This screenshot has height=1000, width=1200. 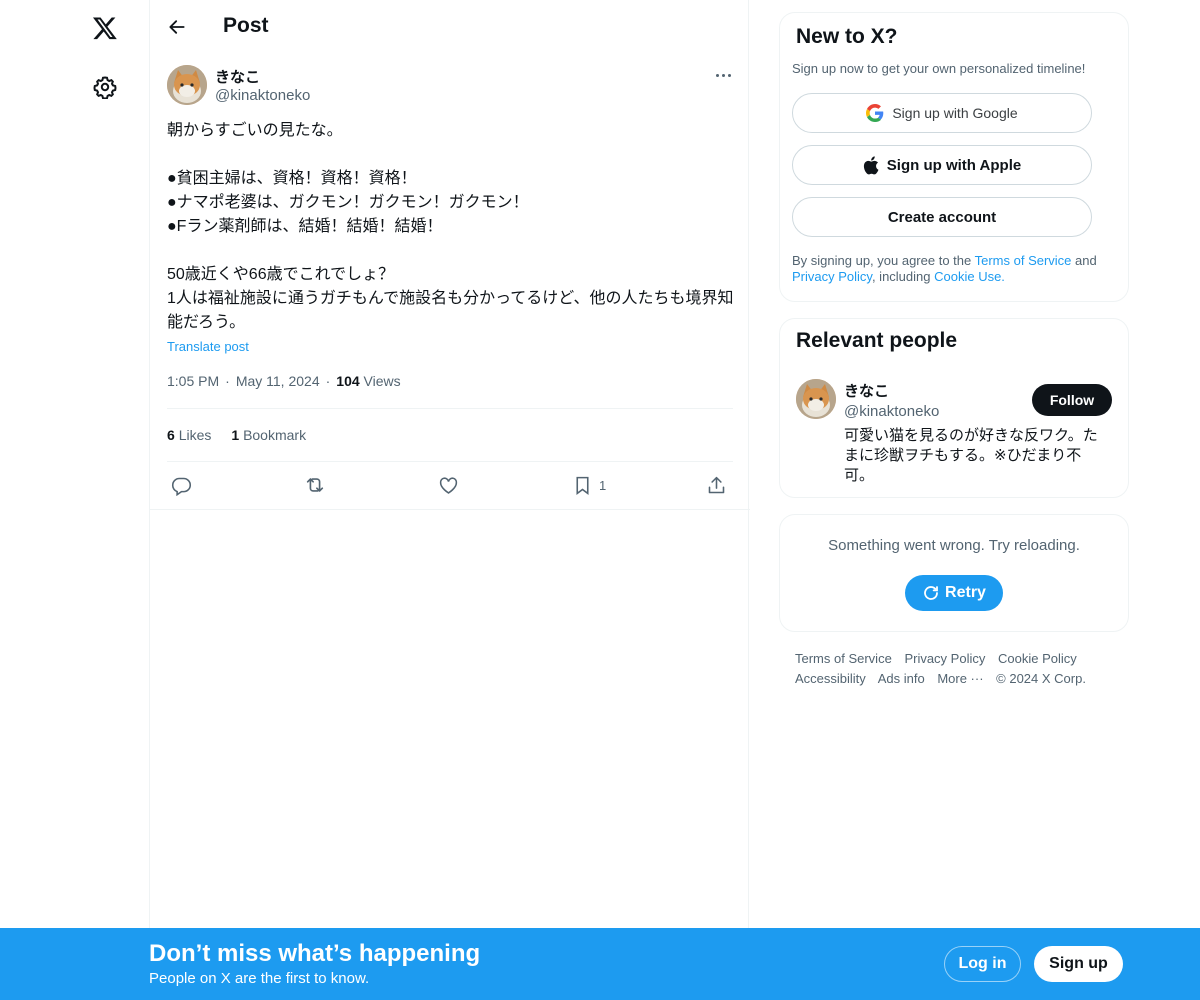 I want to click on post-date: May 11, 2024, so click(x=278, y=381).